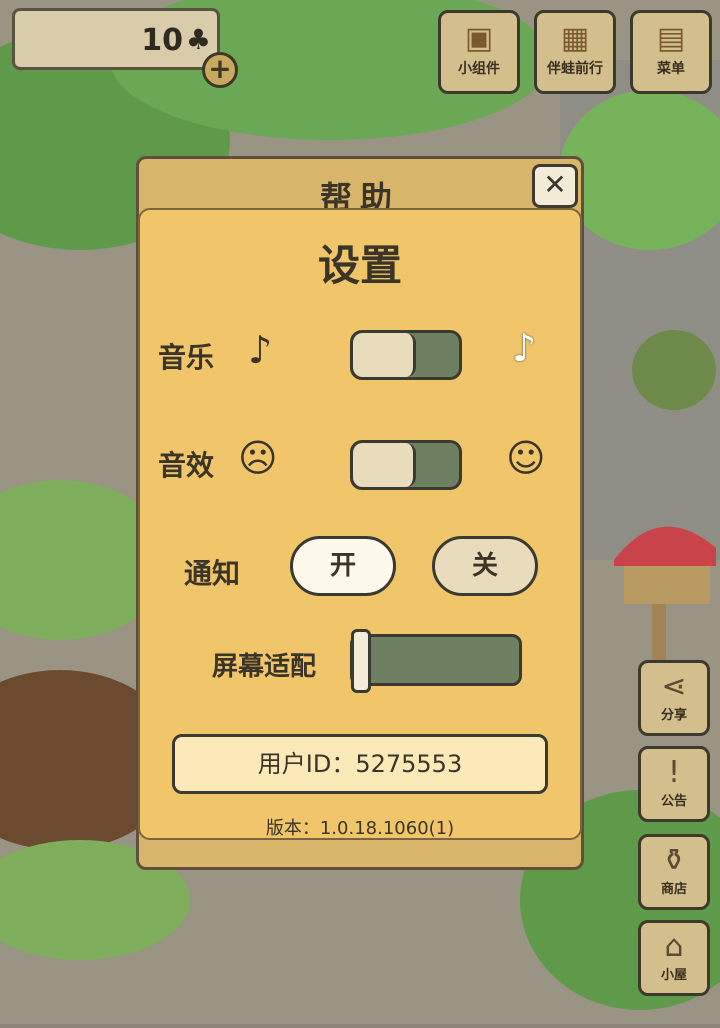  I want to click on frog-quiet-icon: ☹, so click(258, 458).